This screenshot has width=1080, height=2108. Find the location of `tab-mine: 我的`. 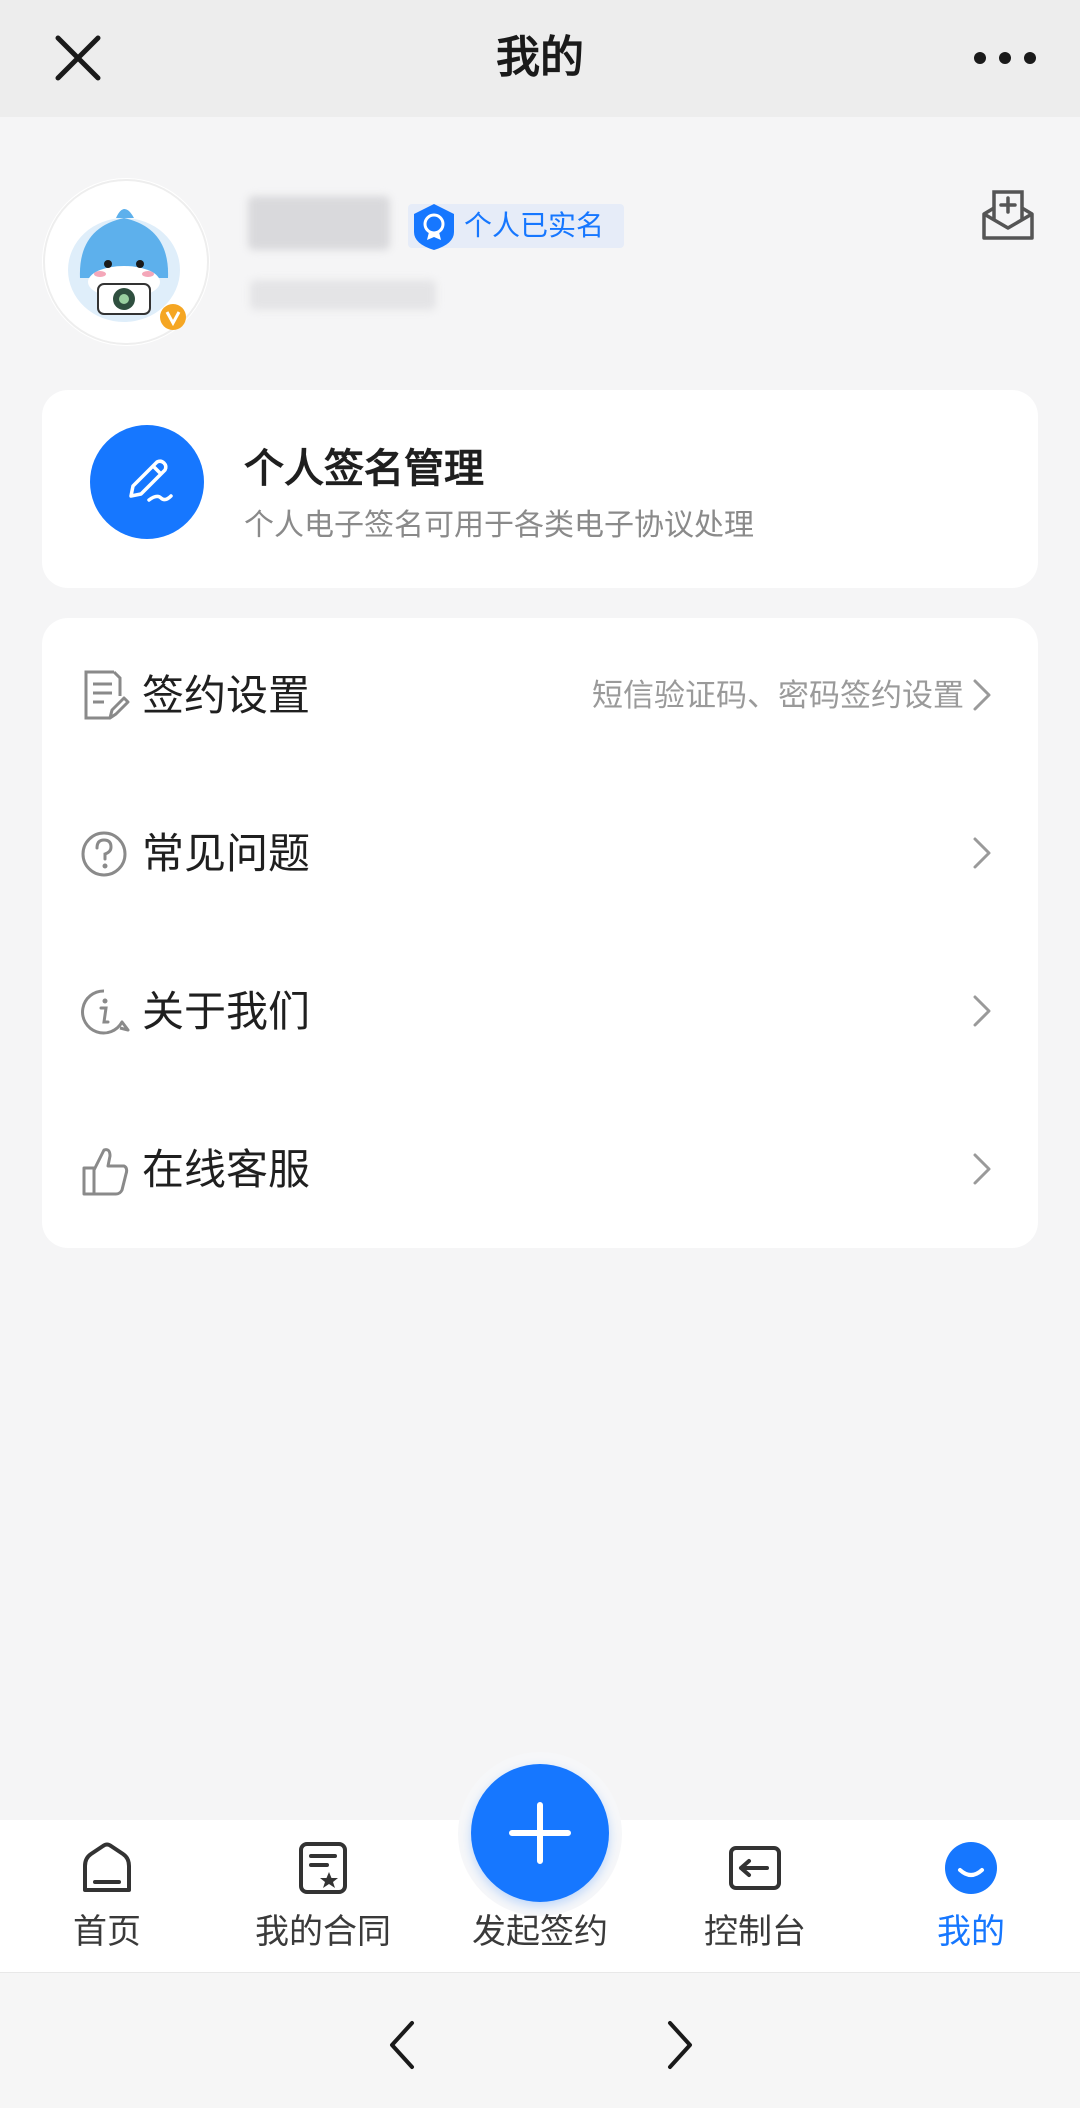

tab-mine: 我的 is located at coordinates (971, 1896).